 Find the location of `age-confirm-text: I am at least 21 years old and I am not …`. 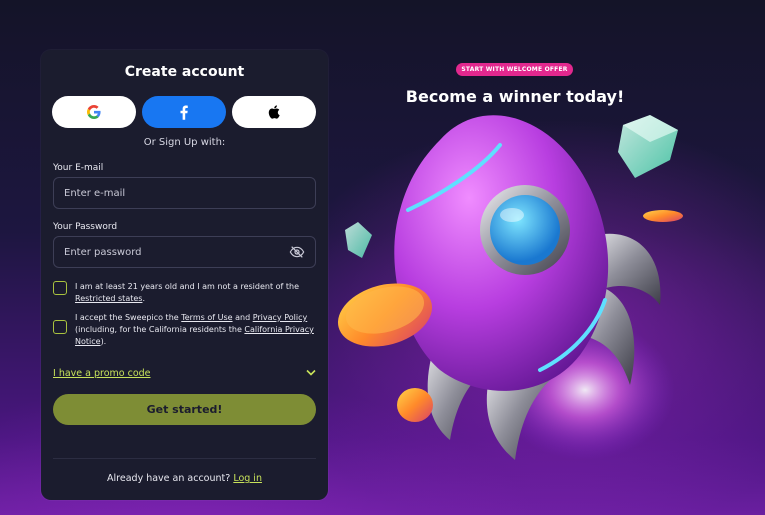

age-confirm-text: I am at least 21 years old and I am not … is located at coordinates (187, 292).